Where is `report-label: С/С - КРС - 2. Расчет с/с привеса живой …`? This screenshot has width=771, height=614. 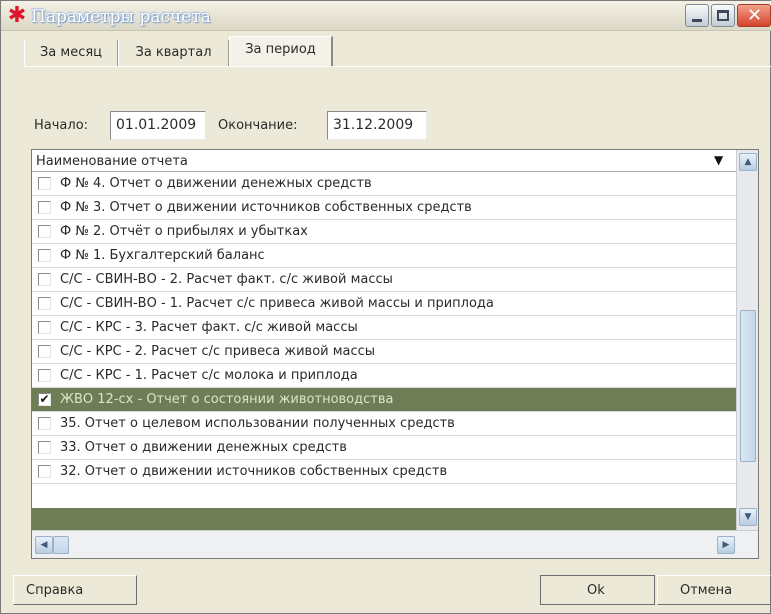
report-label: С/С - КРС - 2. Расчет с/с привеса живой … is located at coordinates (218, 351).